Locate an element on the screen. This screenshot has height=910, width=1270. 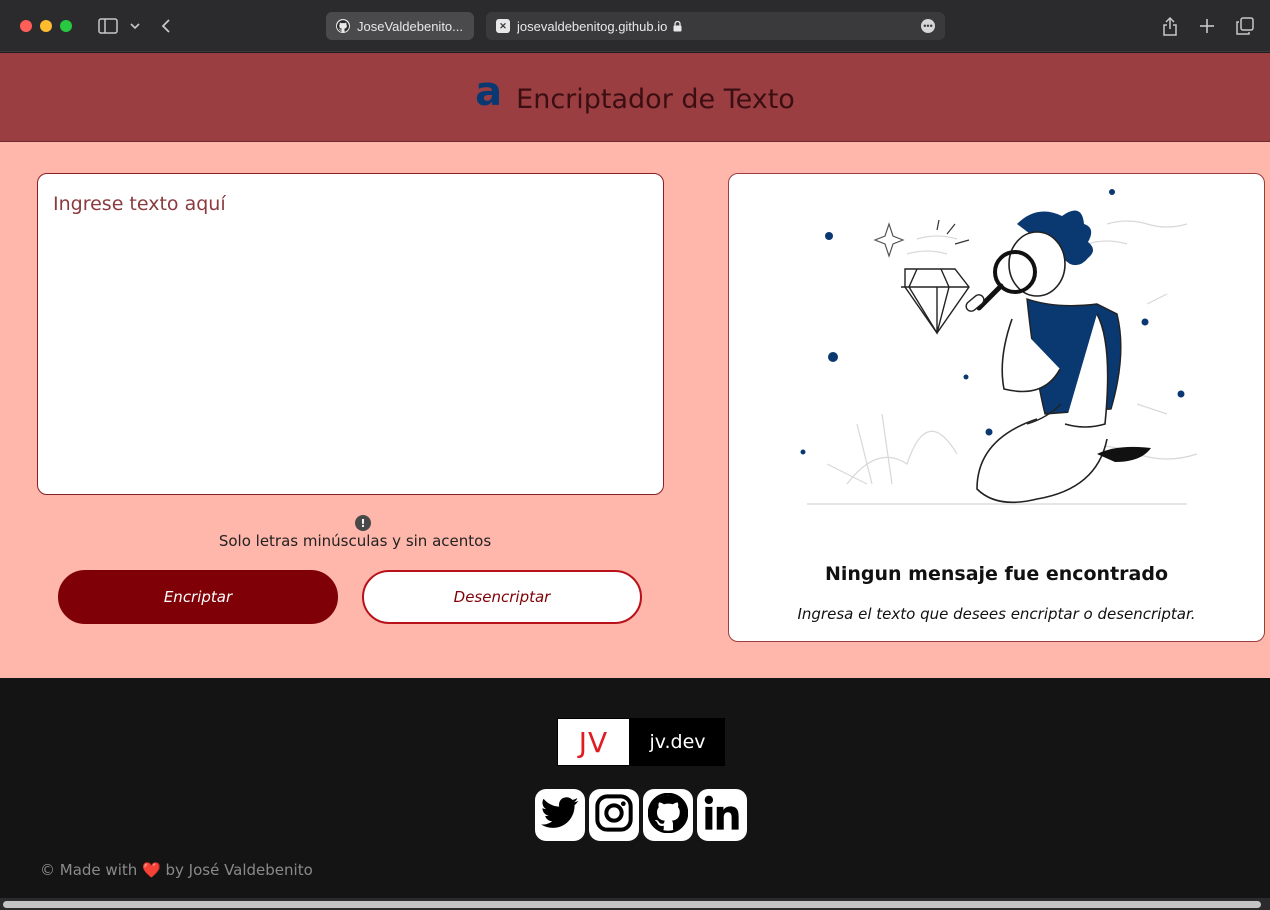
zoom-window-button is located at coordinates (66, 26).